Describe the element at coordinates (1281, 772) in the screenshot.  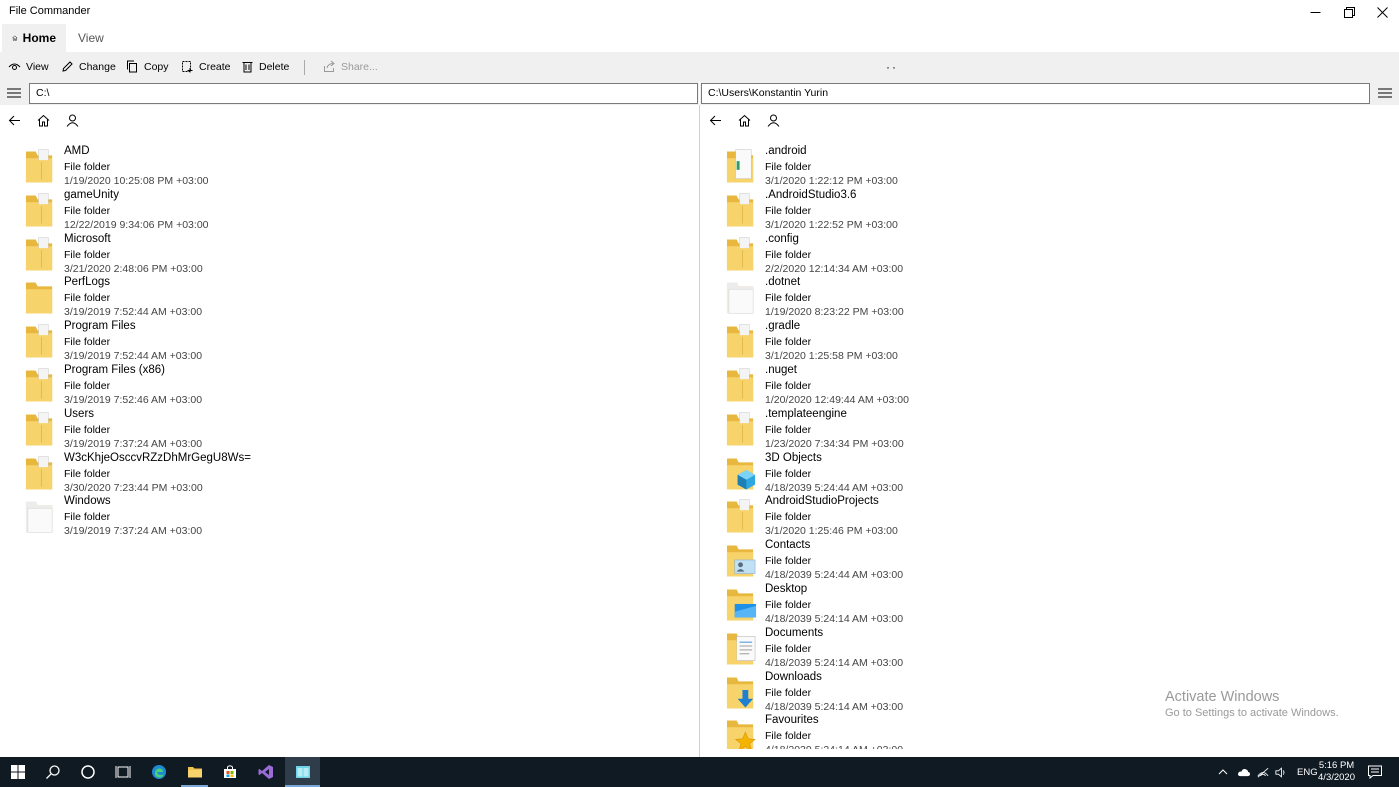
I see `volume-icon` at that location.